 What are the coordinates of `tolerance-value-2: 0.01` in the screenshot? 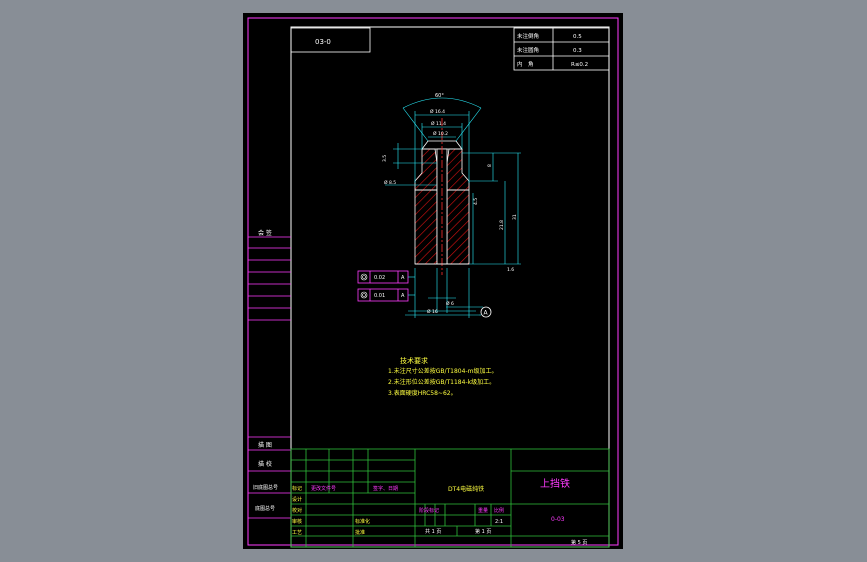 It's located at (379, 296).